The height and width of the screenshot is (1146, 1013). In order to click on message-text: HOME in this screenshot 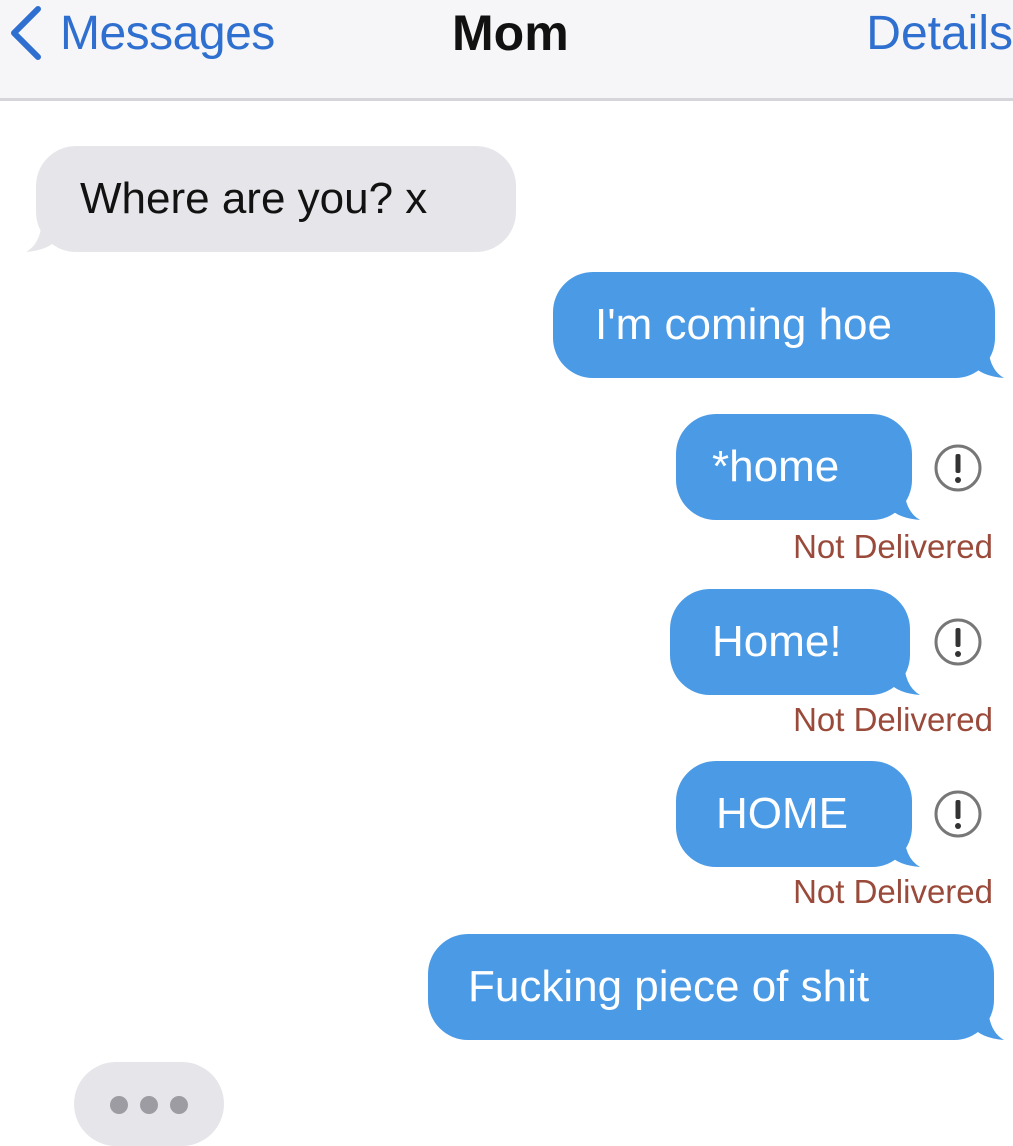, I will do `click(782, 813)`.